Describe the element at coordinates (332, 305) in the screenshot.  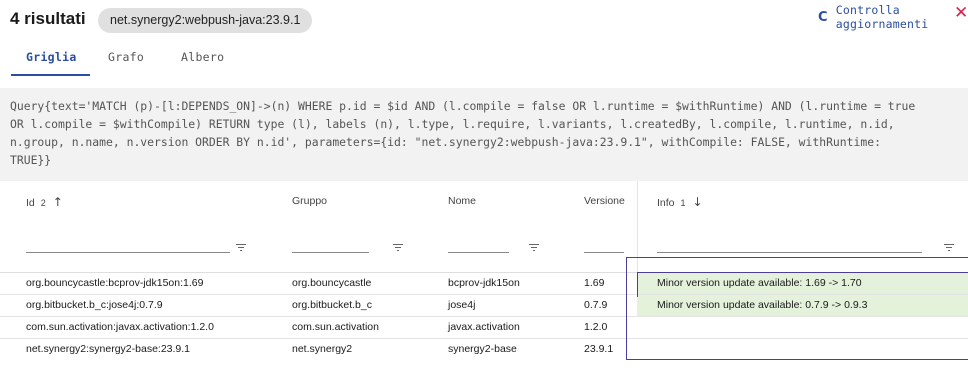
I see `cell-group: org.bitbucket.b_c` at that location.